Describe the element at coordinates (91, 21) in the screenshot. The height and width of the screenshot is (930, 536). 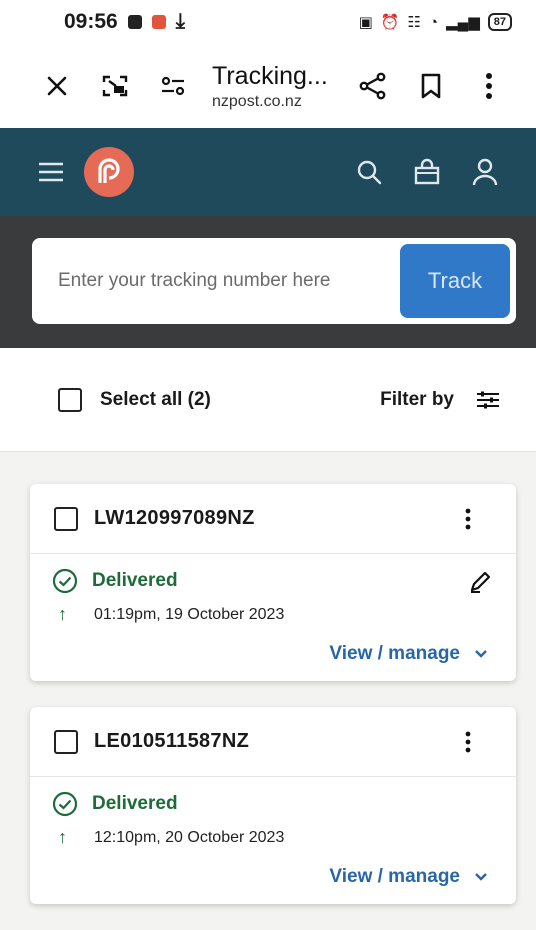
I see `clock: 09:56` at that location.